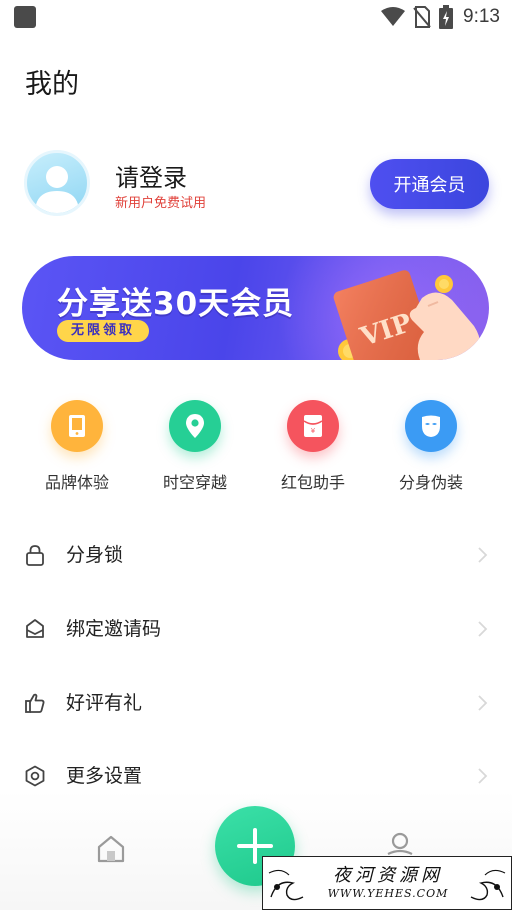  Describe the element at coordinates (111, 849) in the screenshot. I see `home-icon` at that location.